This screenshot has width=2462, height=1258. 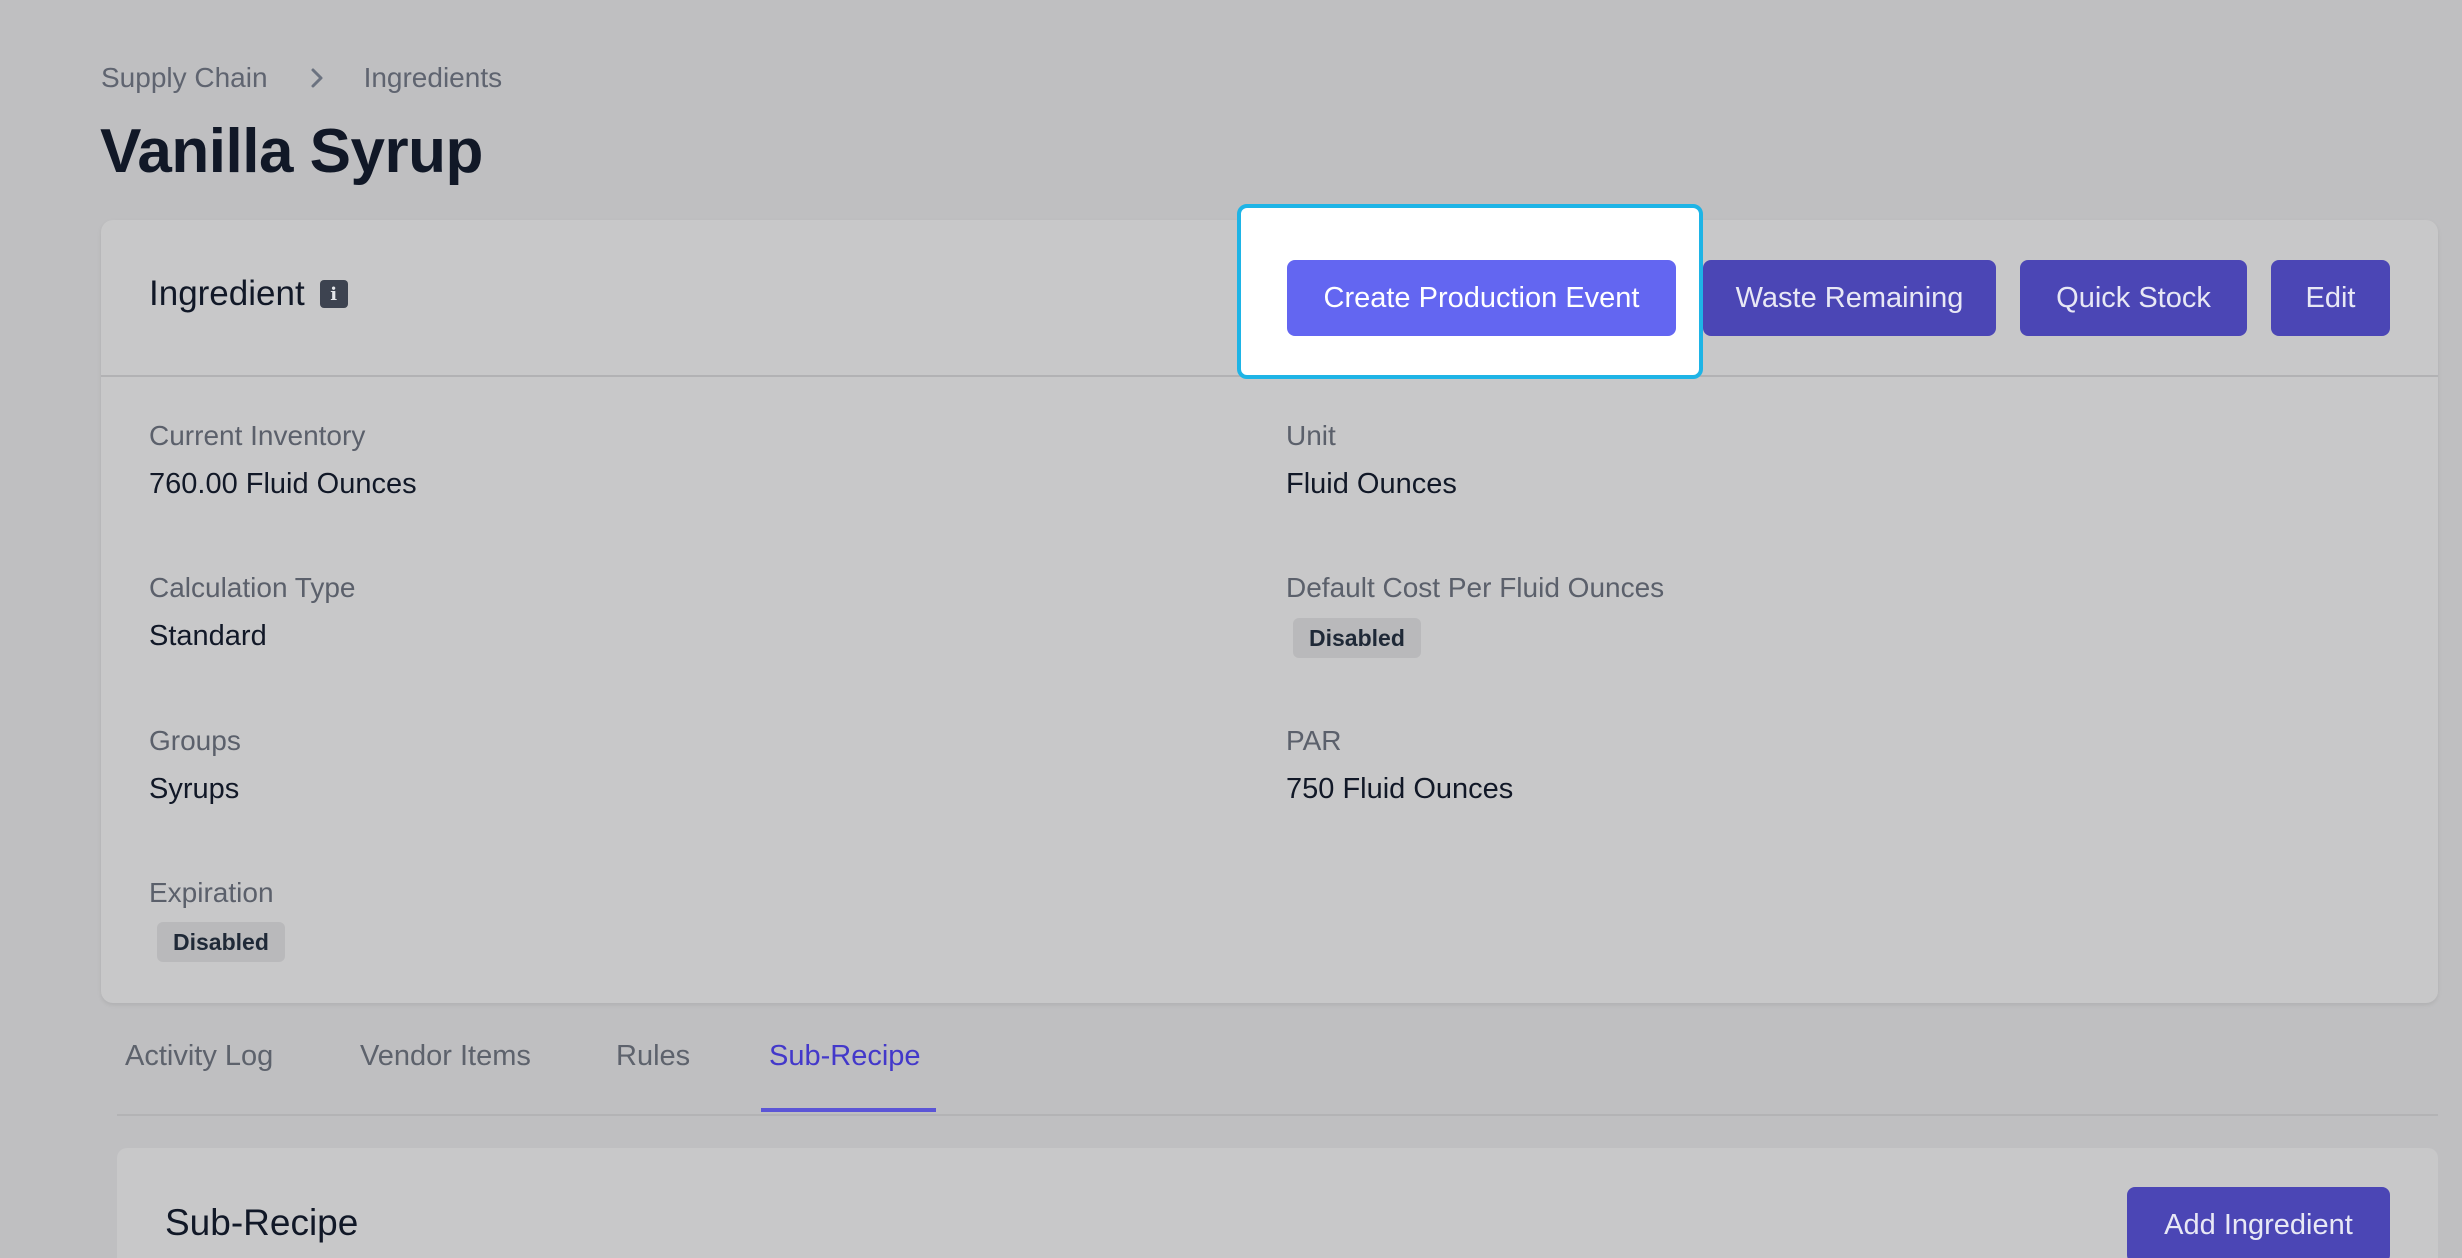 What do you see at coordinates (1849, 298) in the screenshot?
I see `waste-remaining-button: Waste Remaining` at bounding box center [1849, 298].